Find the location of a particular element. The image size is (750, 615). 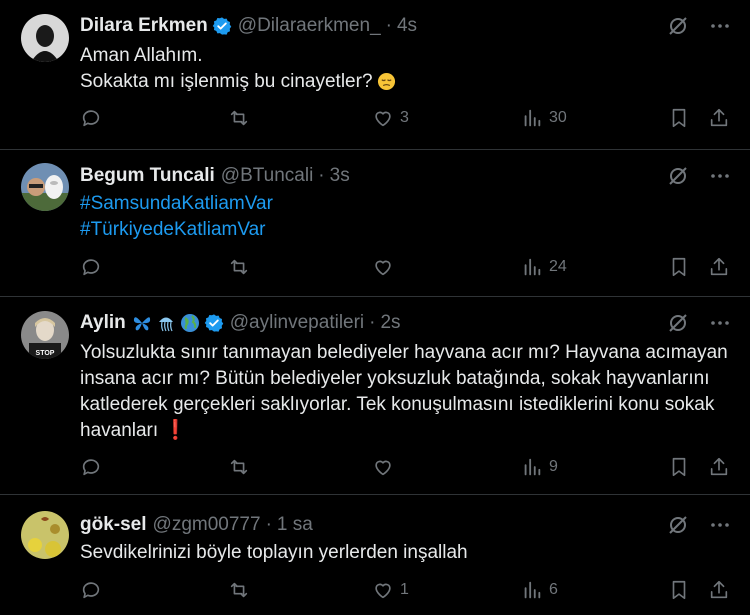

user-handle: @aylinvepatileri is located at coordinates (297, 323).